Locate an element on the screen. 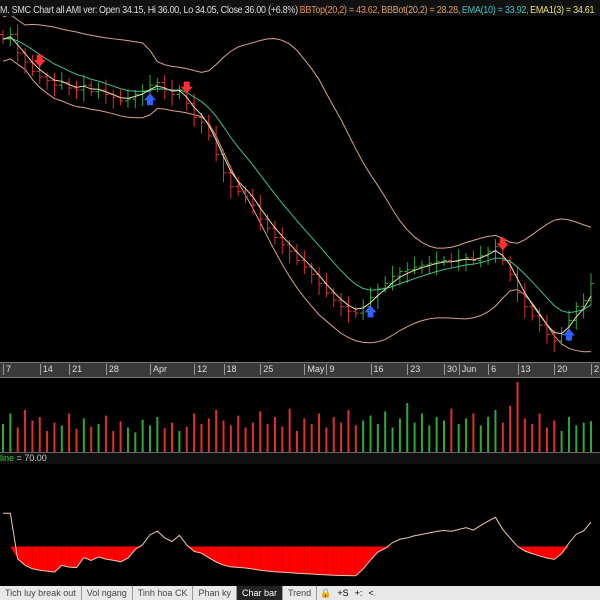 Image resolution: width=600 pixels, height=600 pixels. tab-trend: Trend is located at coordinates (300, 593).